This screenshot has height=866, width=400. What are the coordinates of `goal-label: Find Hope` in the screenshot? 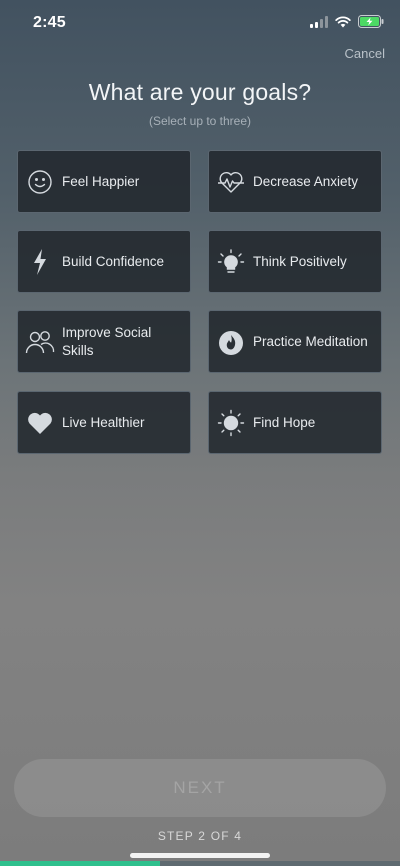 It's located at (284, 422).